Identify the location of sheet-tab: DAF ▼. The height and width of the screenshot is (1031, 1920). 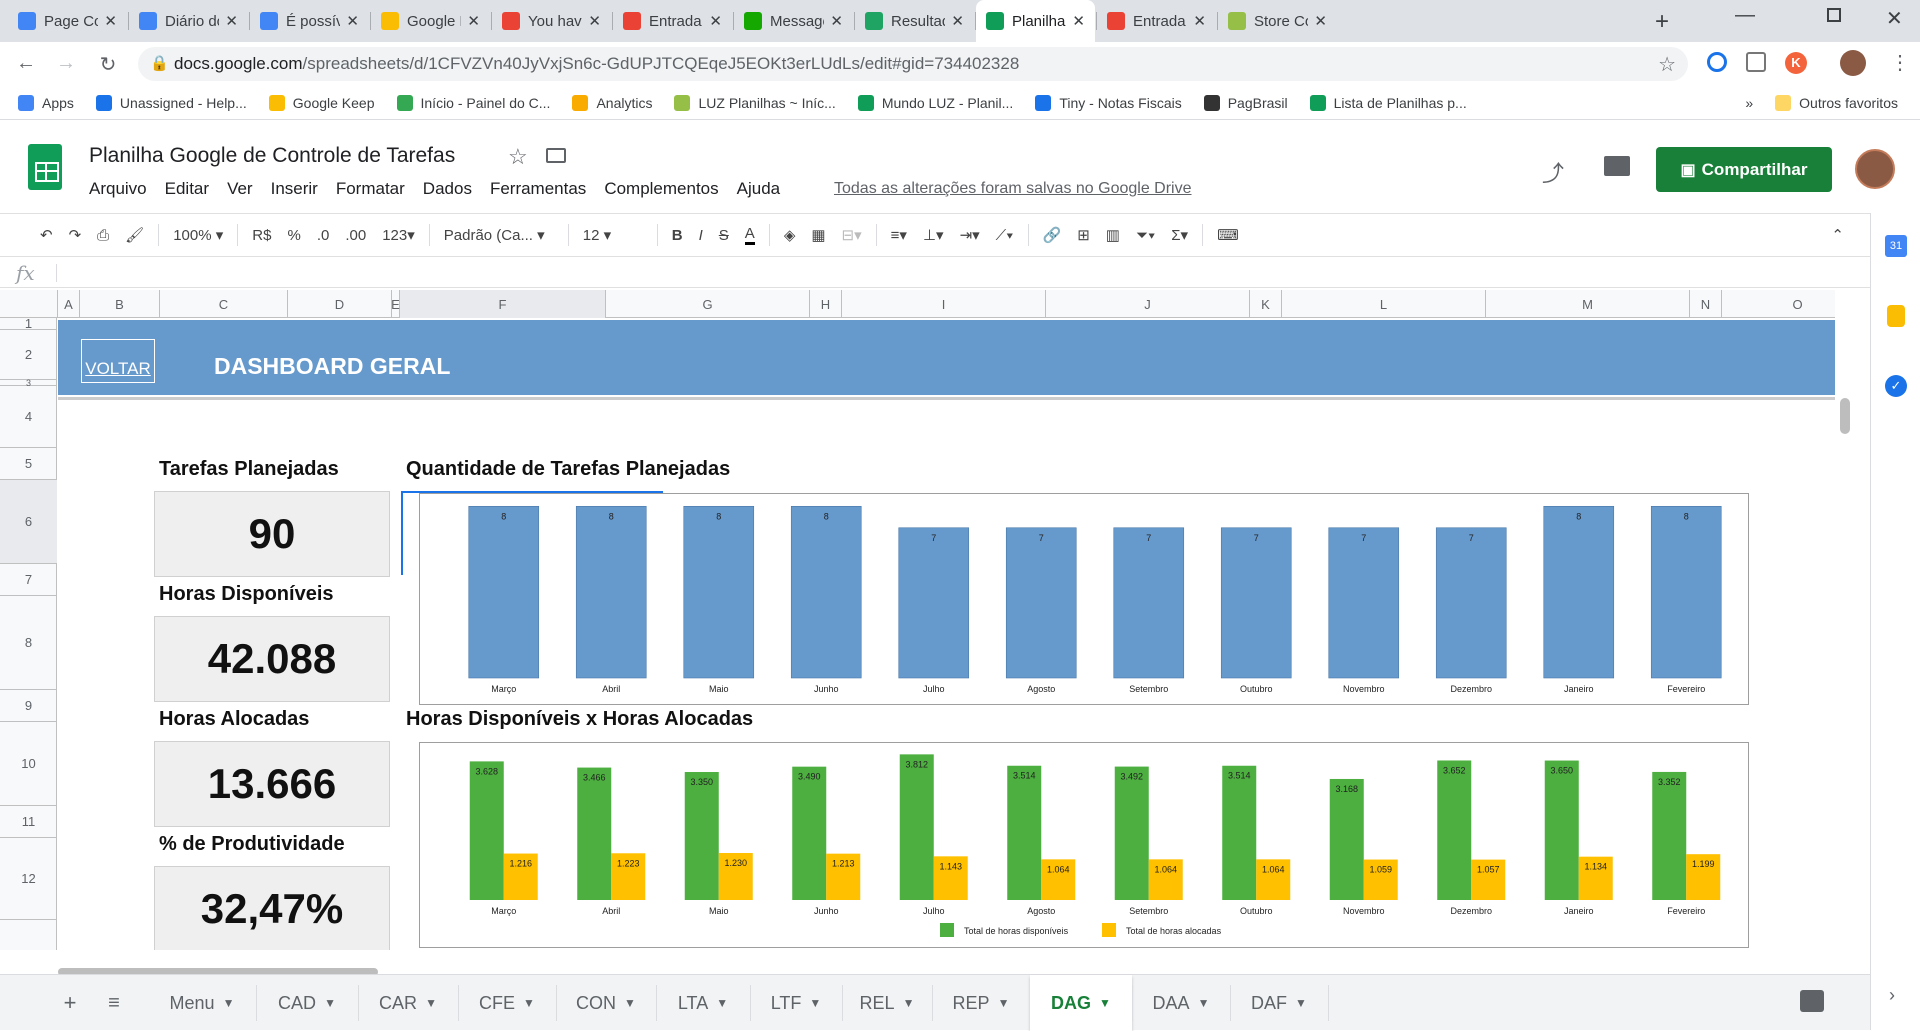
(1279, 1003).